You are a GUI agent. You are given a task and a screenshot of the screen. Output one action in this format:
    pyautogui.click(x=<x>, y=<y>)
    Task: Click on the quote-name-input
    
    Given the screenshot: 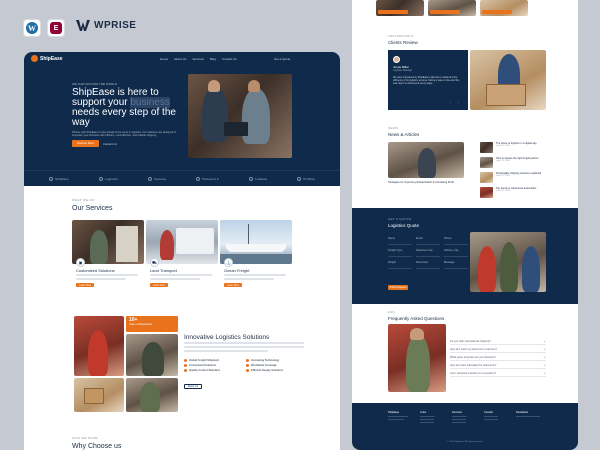 What is the action you would take?
    pyautogui.click(x=400, y=244)
    